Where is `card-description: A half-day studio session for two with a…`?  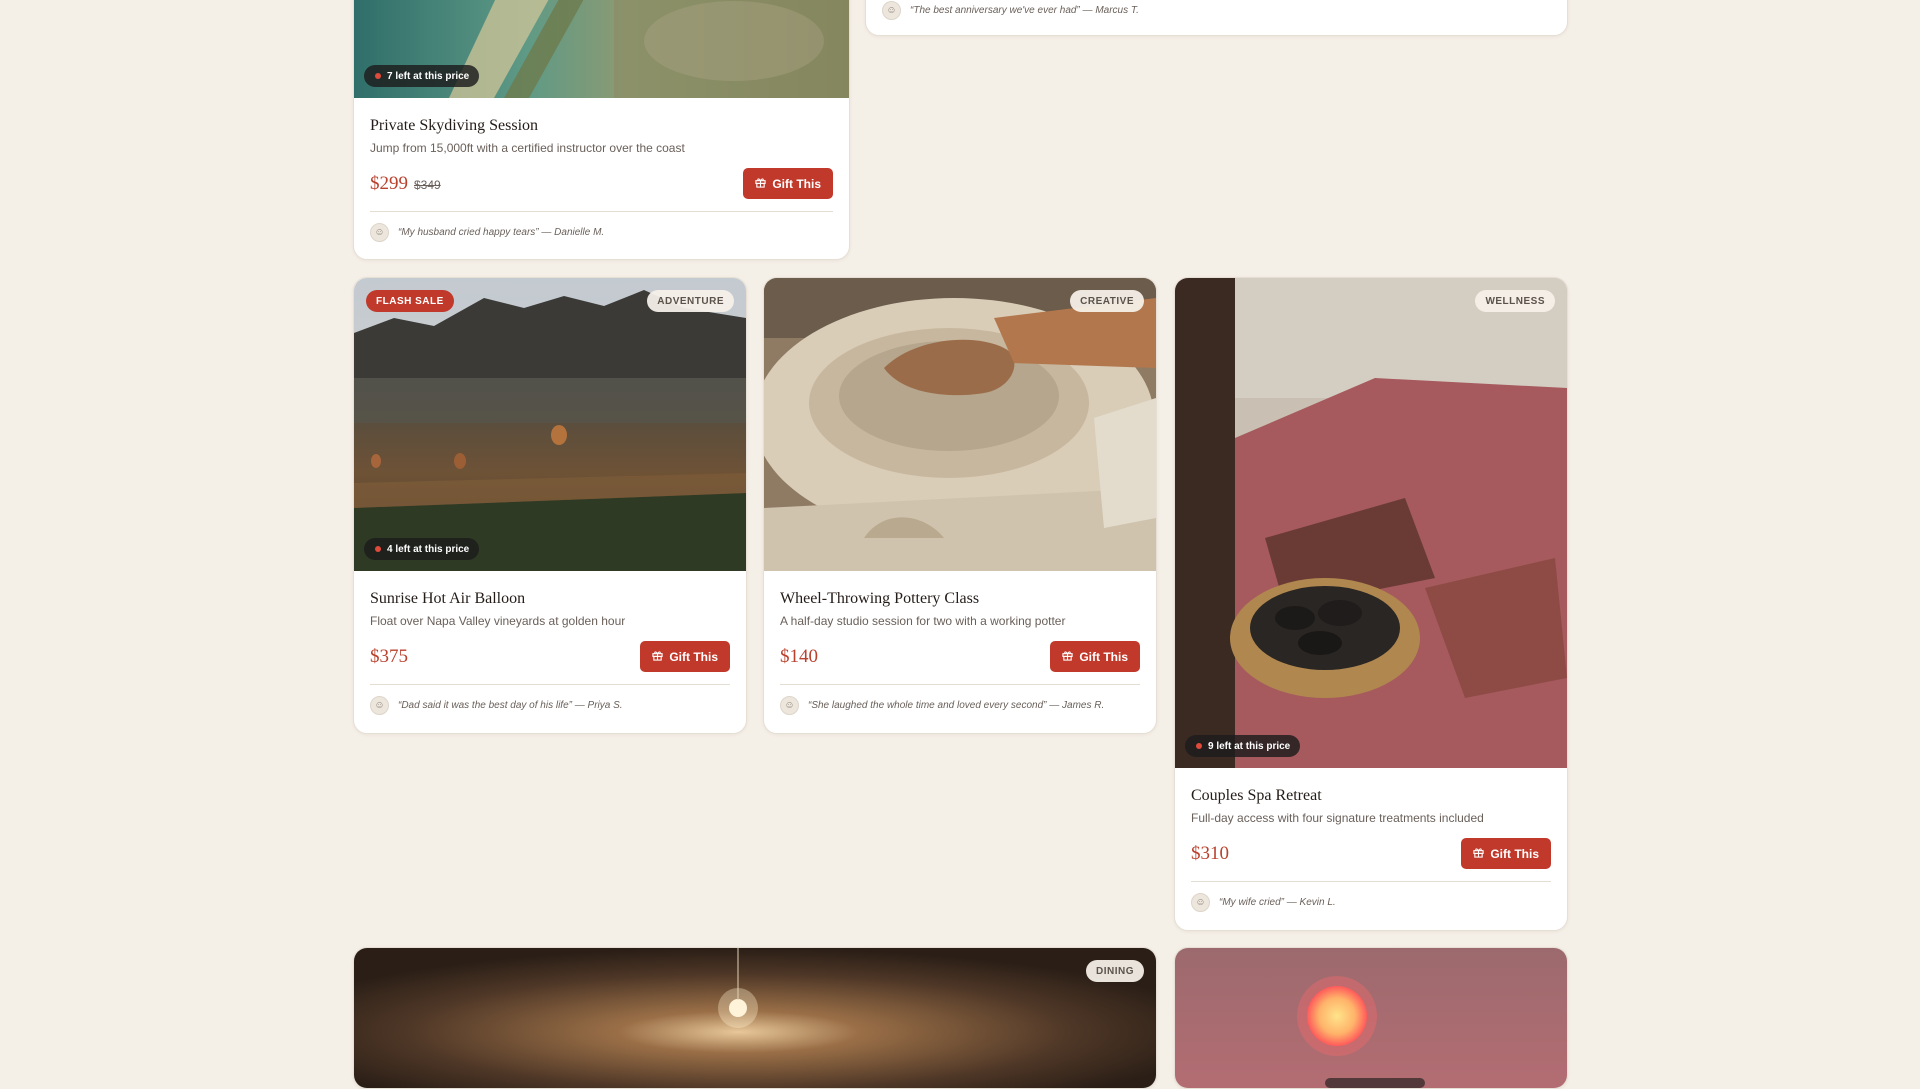
card-description: A half-day studio session for two with a… is located at coordinates (923, 621).